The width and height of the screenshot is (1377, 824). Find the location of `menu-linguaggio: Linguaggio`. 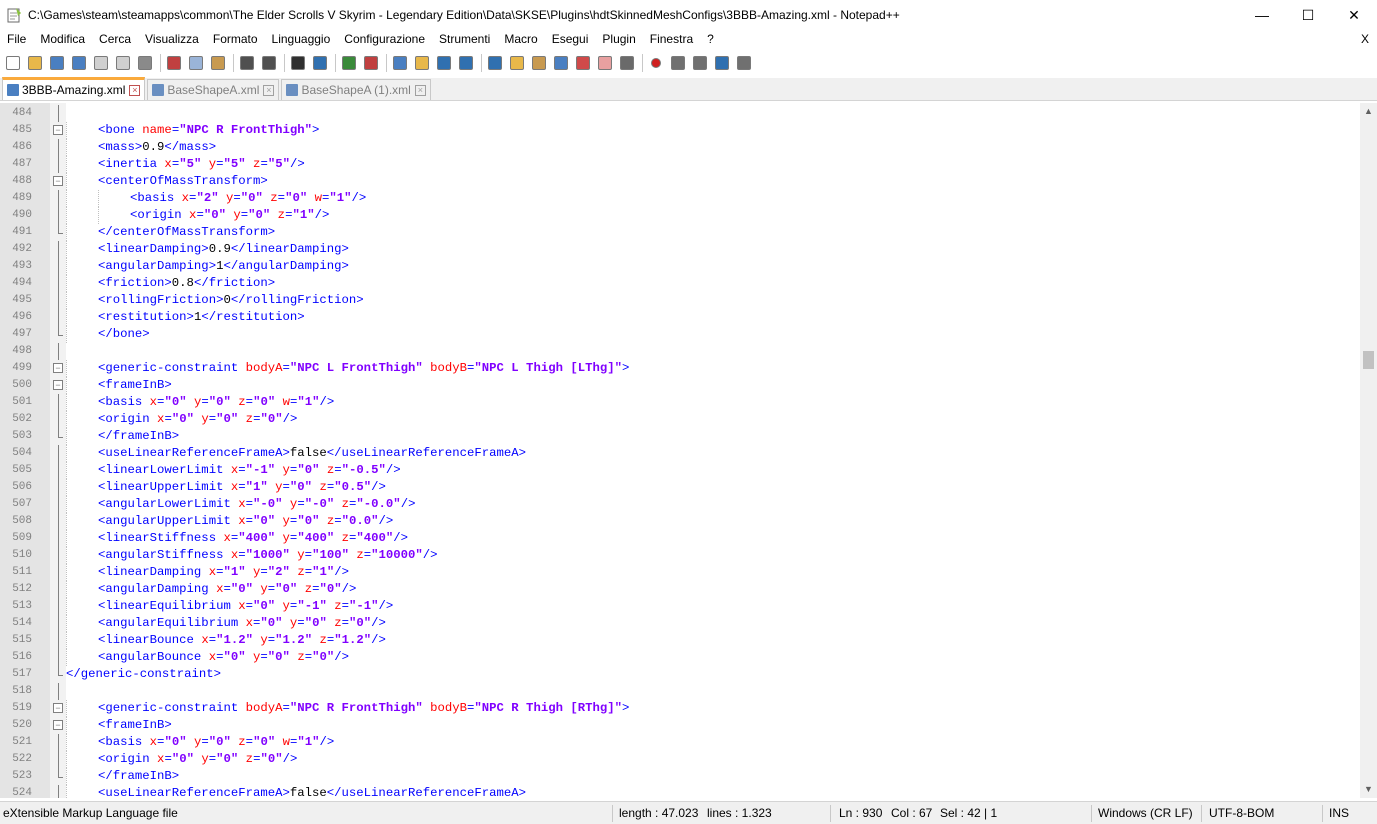

menu-linguaggio: Linguaggio is located at coordinates (301, 39).